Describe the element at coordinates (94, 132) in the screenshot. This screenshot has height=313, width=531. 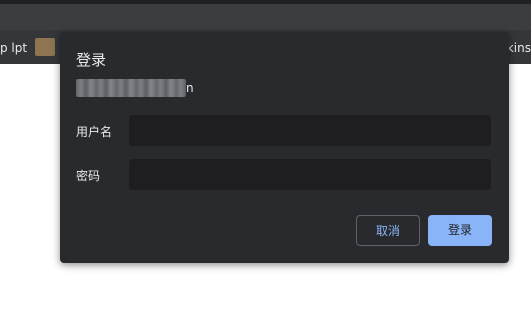
I see `username-label: 用户名` at that location.